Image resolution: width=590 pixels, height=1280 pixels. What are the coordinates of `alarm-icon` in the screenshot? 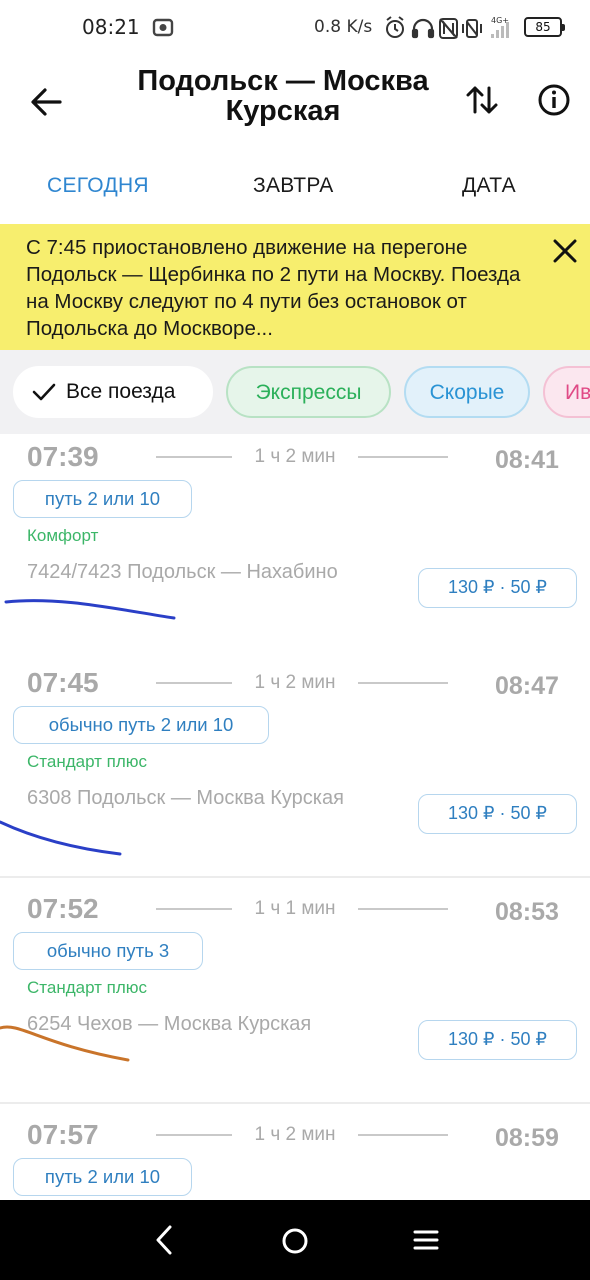 It's located at (395, 27).